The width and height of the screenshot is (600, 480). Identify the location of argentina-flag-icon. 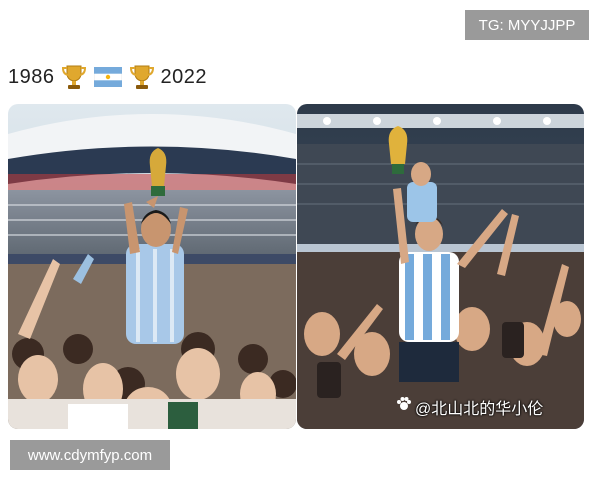
(108, 77).